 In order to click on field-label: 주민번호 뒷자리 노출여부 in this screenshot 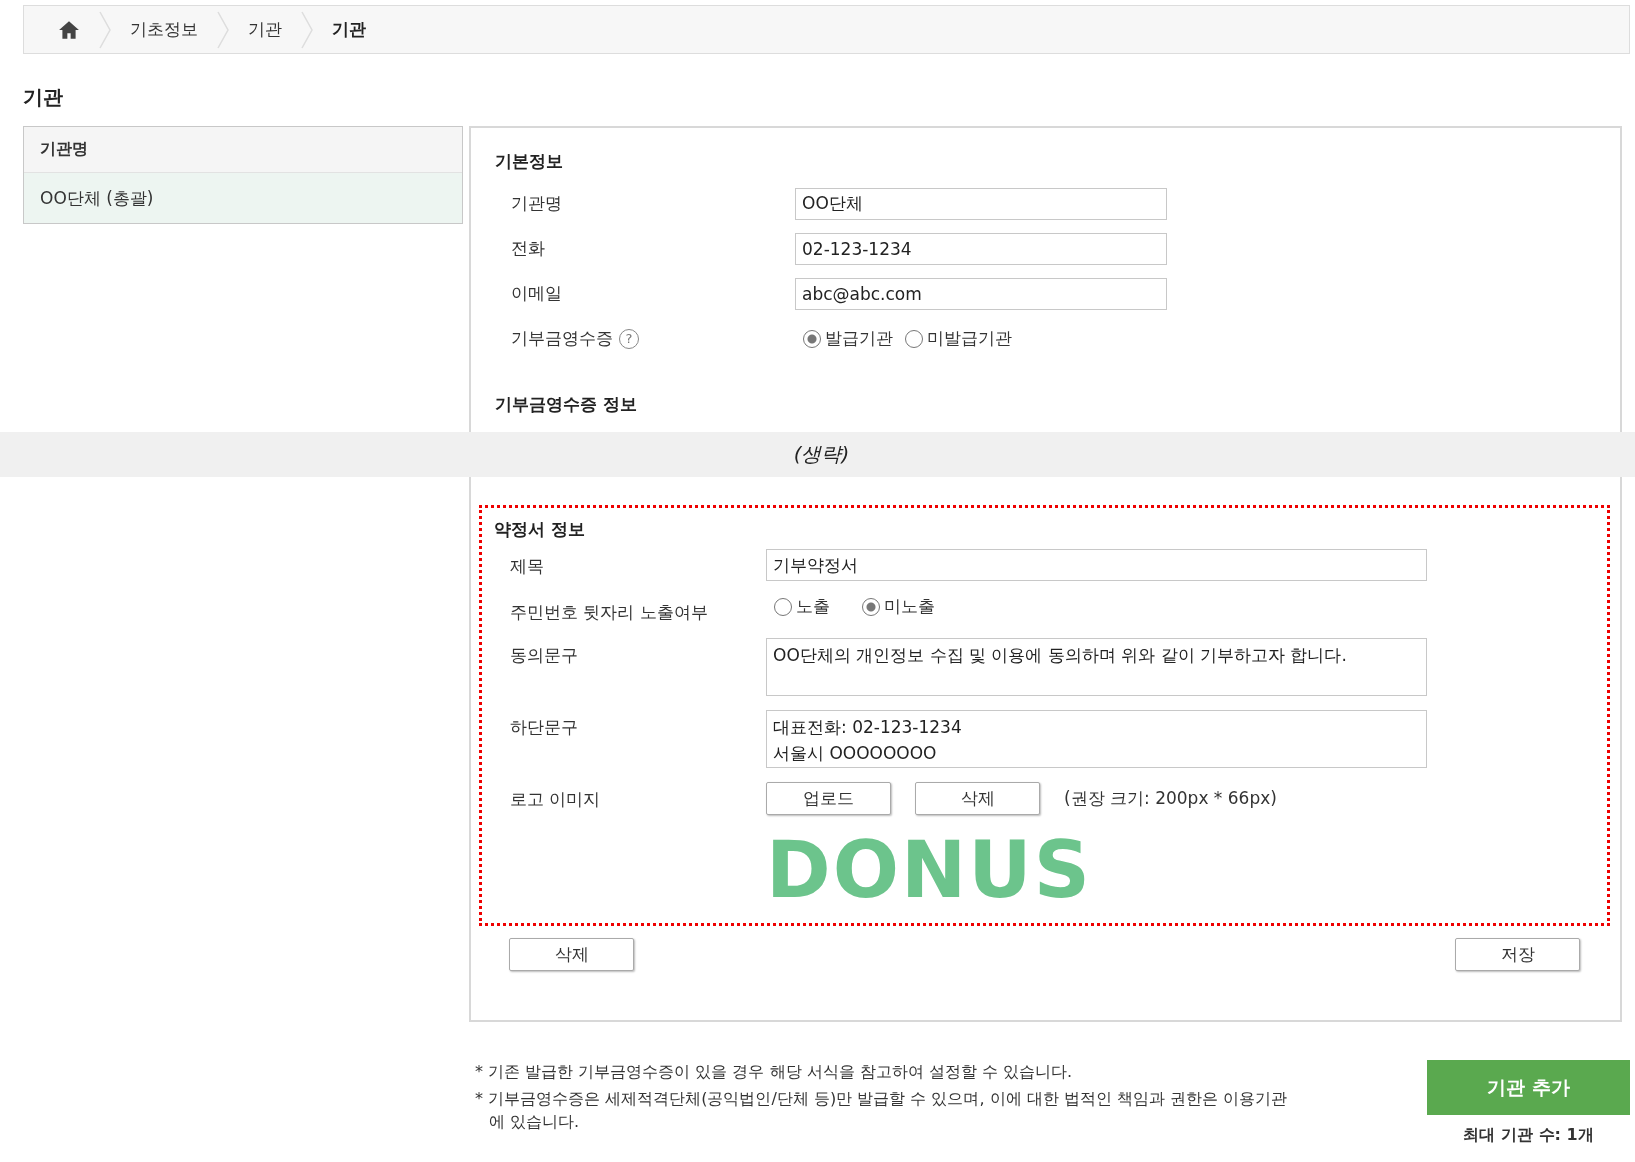, I will do `click(609, 612)`.